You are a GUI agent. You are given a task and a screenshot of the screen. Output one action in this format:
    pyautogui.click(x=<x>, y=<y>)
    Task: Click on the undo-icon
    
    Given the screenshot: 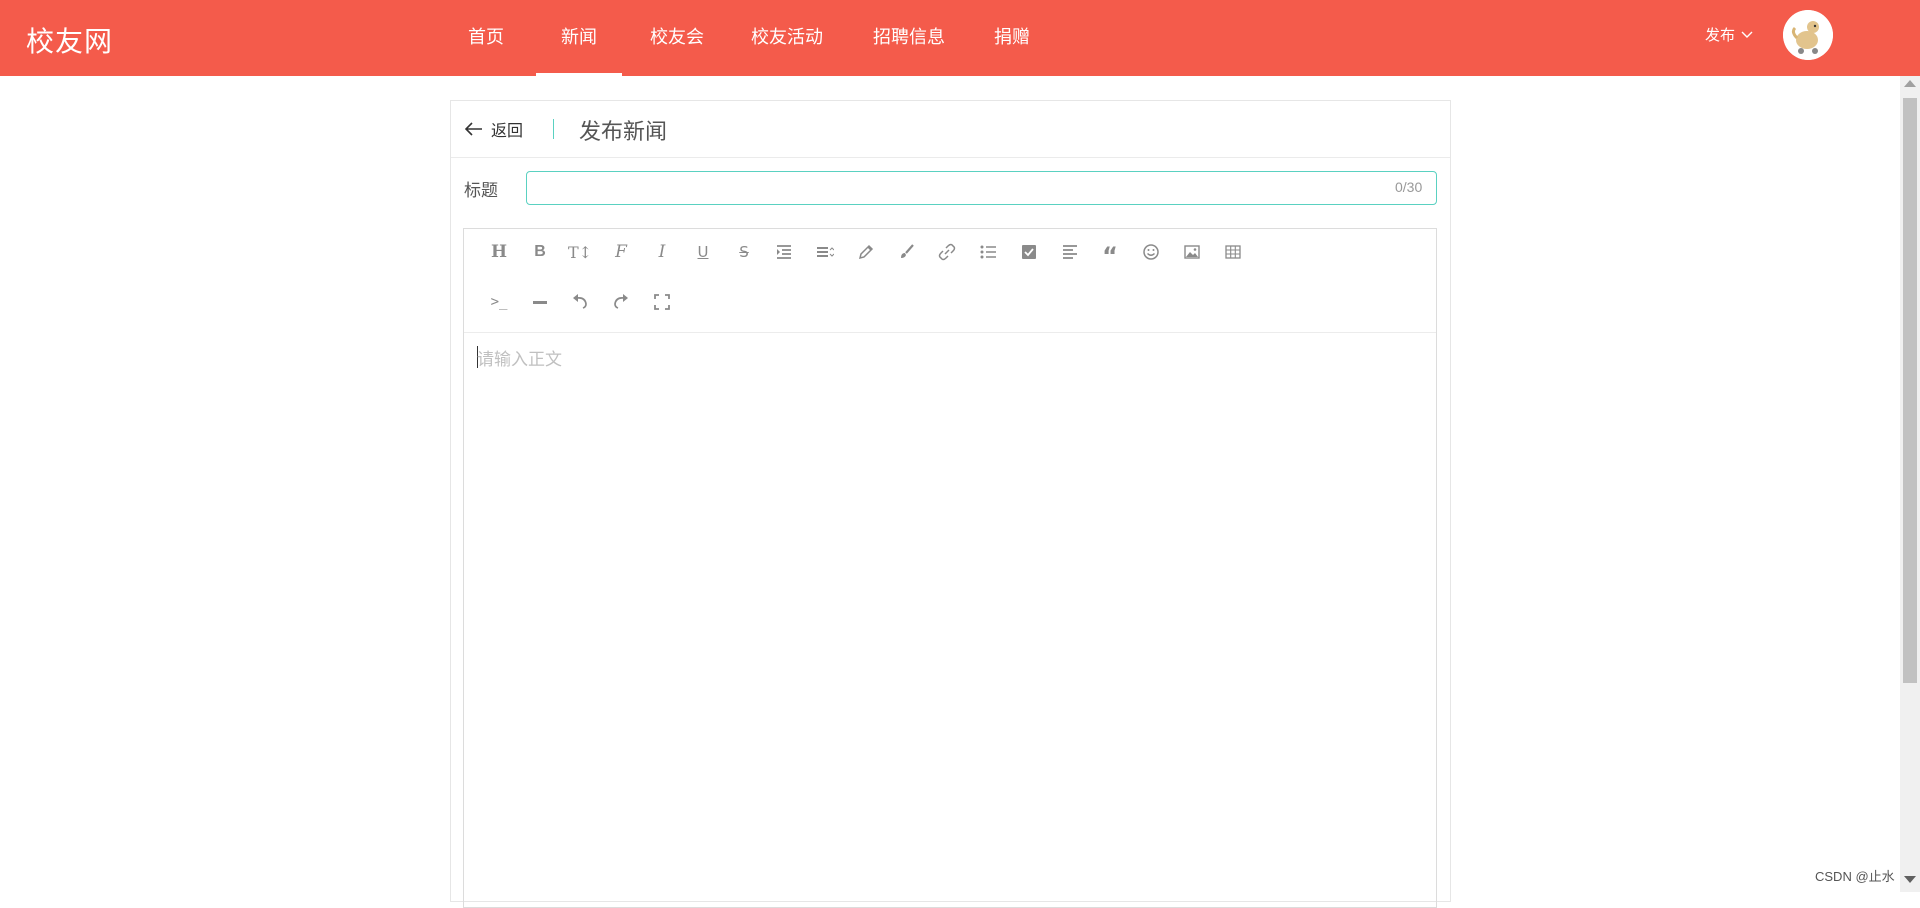 What is the action you would take?
    pyautogui.click(x=580, y=302)
    